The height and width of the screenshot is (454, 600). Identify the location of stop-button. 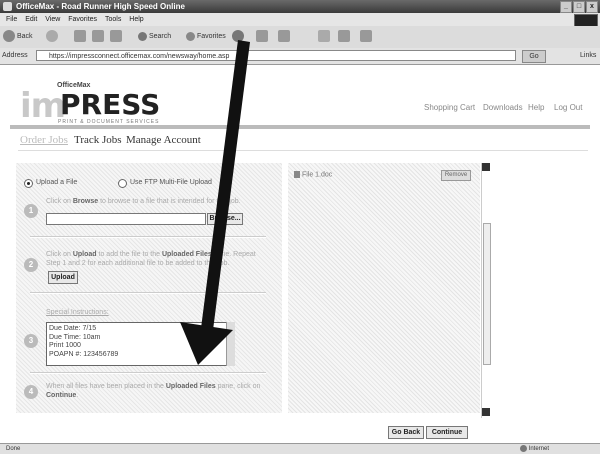
(80, 36).